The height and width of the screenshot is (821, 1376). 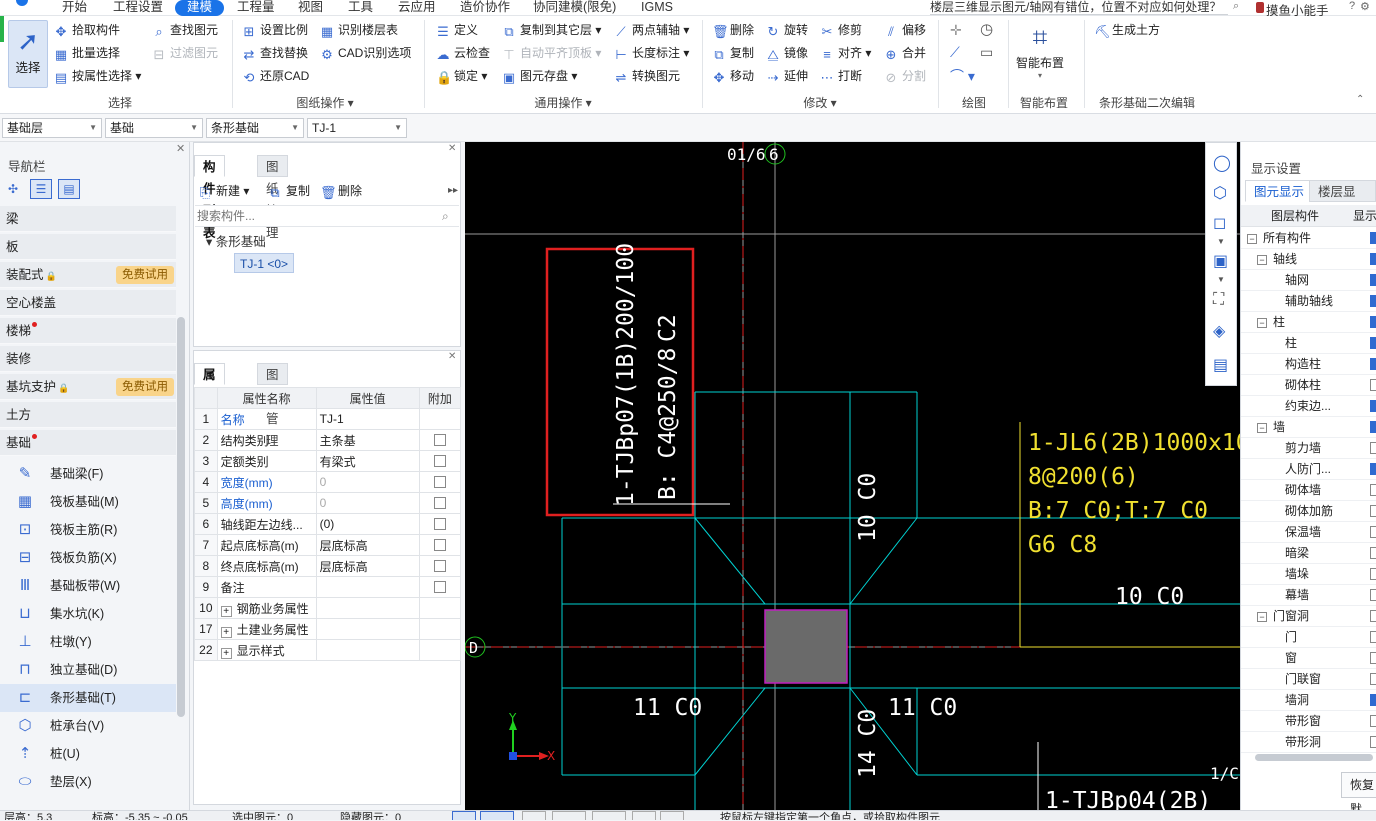 What do you see at coordinates (1308, 343) in the screenshot?
I see `layer-tree-row: 柱` at bounding box center [1308, 343].